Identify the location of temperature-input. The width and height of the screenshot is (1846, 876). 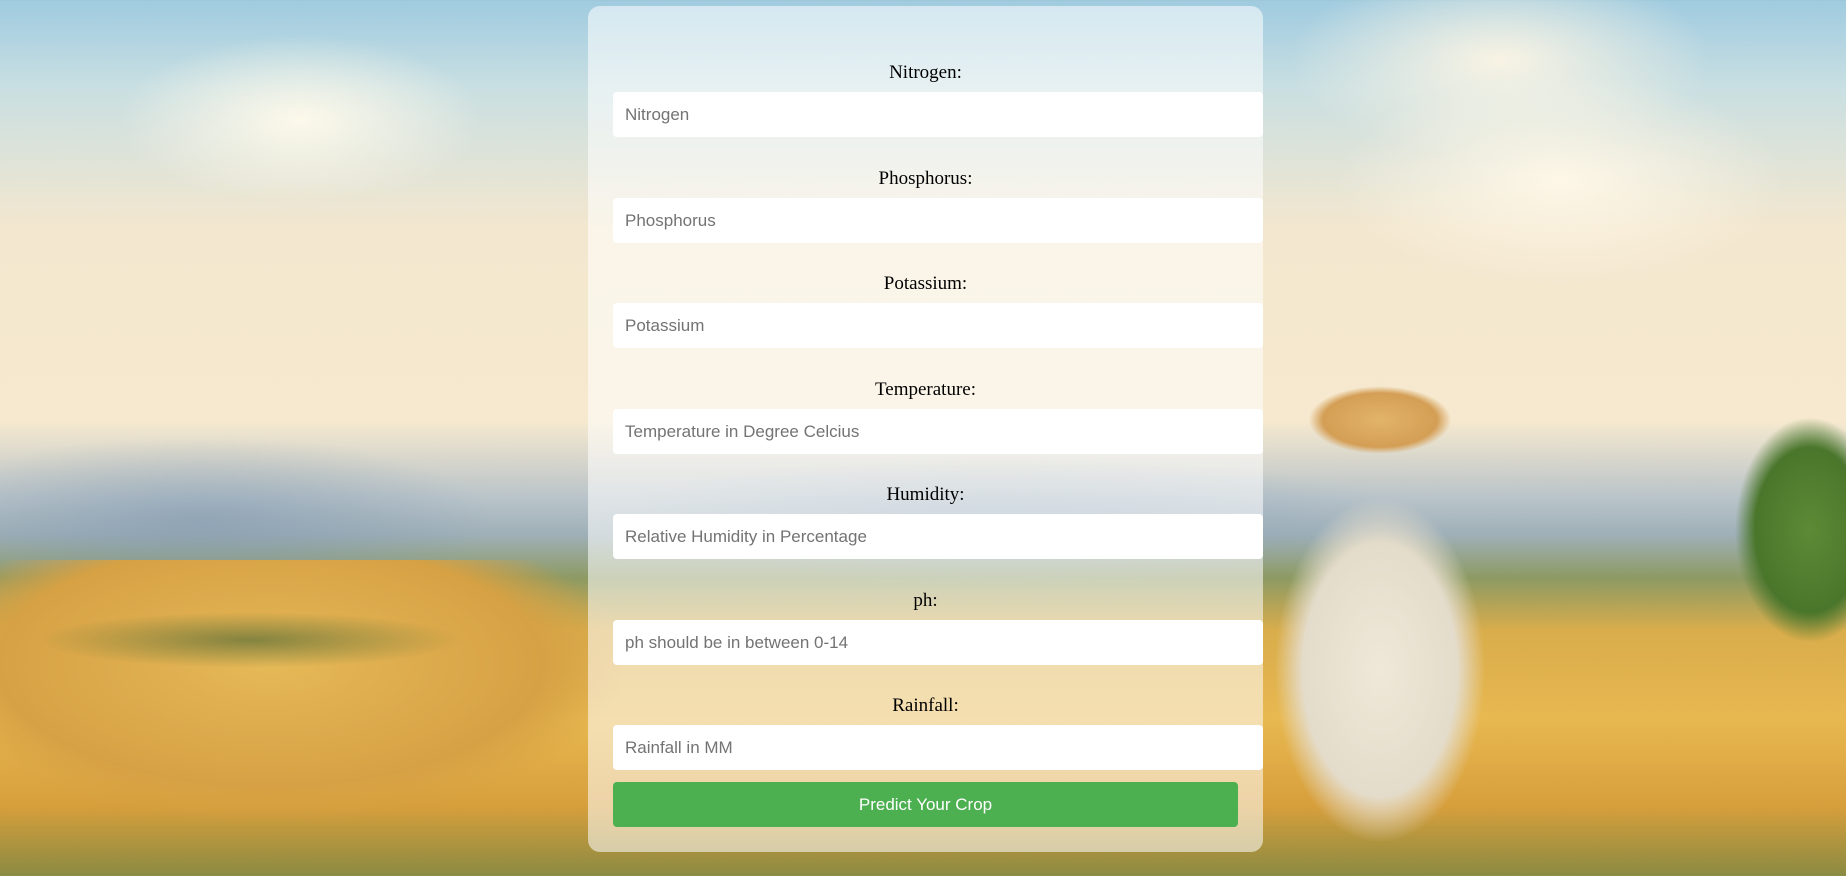
(938, 431).